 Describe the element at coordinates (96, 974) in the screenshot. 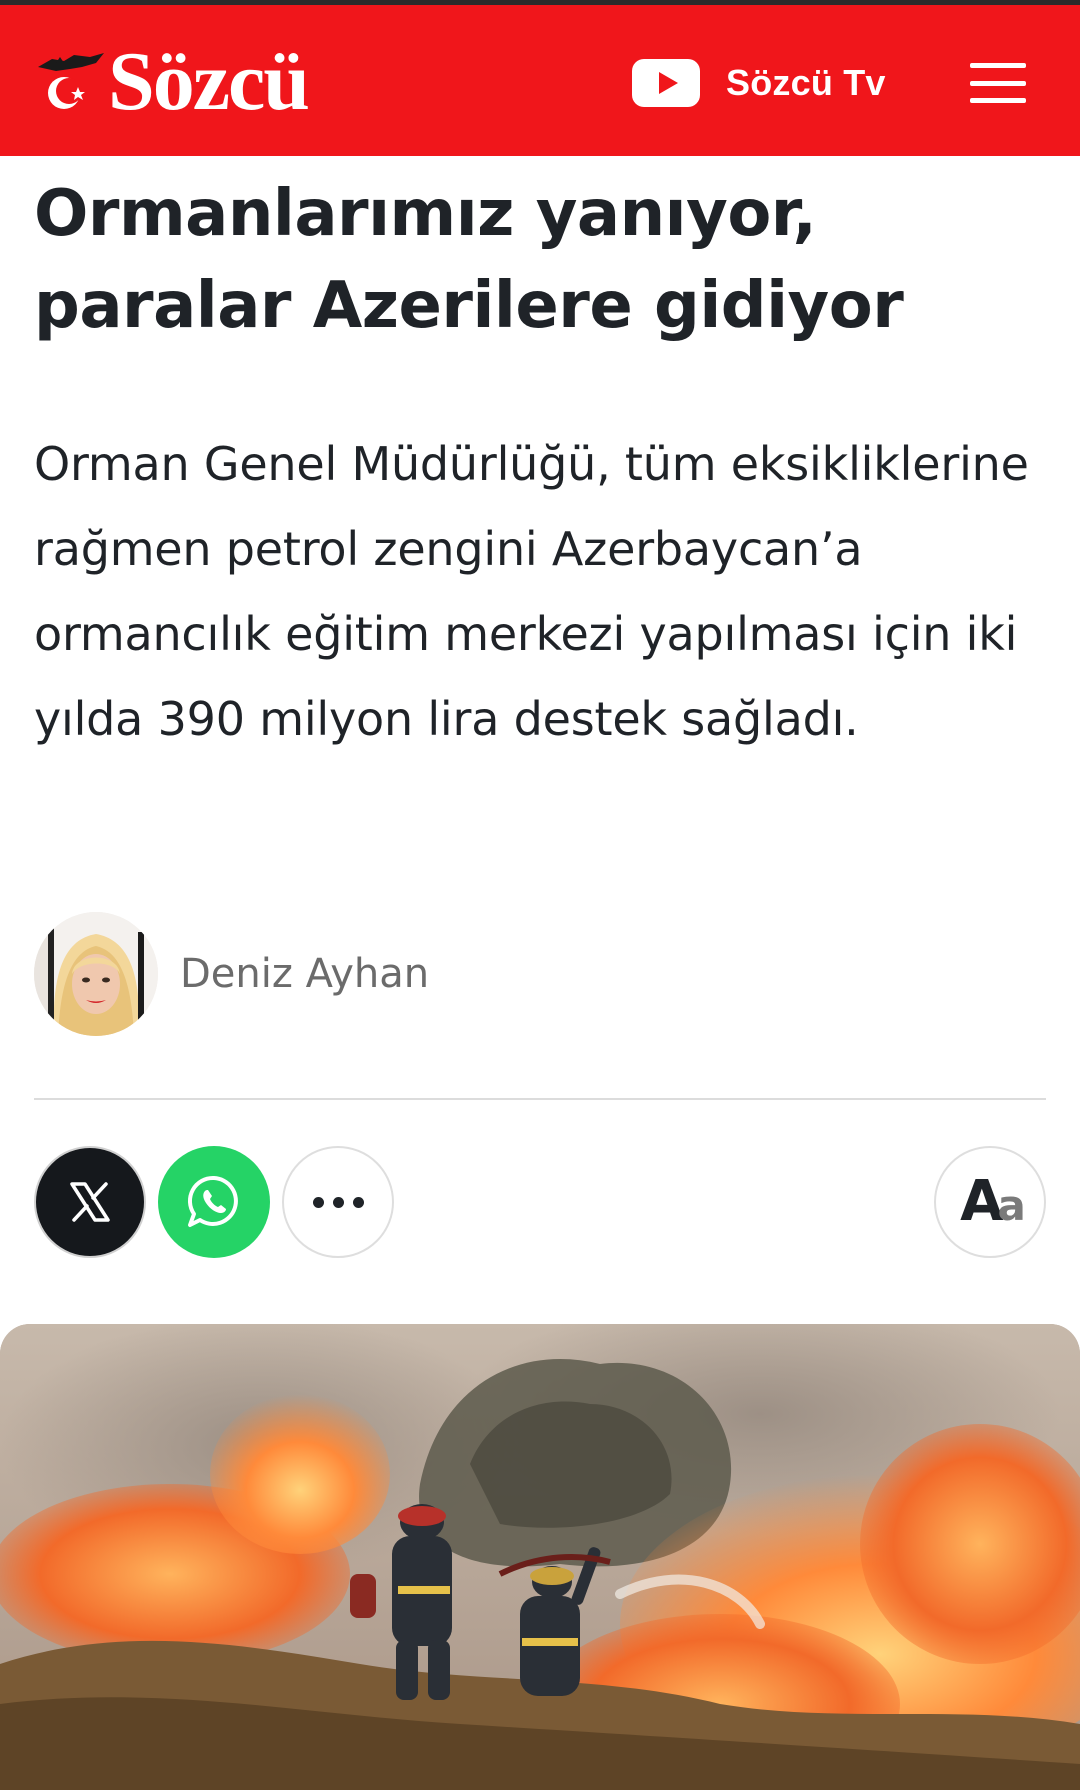

I see `author-avatar` at that location.